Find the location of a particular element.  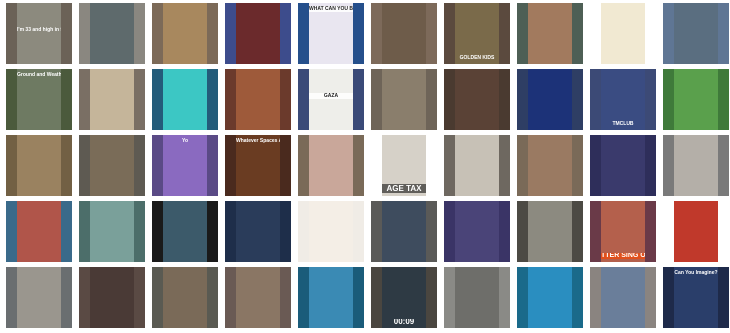

thumbnail-tile: TTER SING OM EXPOS is located at coordinates (623, 231).